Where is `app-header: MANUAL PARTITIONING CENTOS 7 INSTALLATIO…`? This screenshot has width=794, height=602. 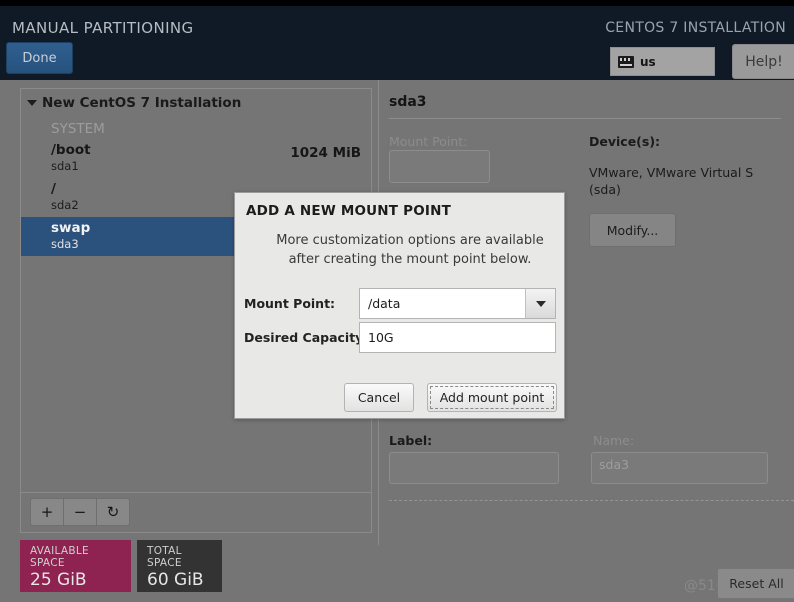
app-header: MANUAL PARTITIONING CENTOS 7 INSTALLATIO… is located at coordinates (397, 43).